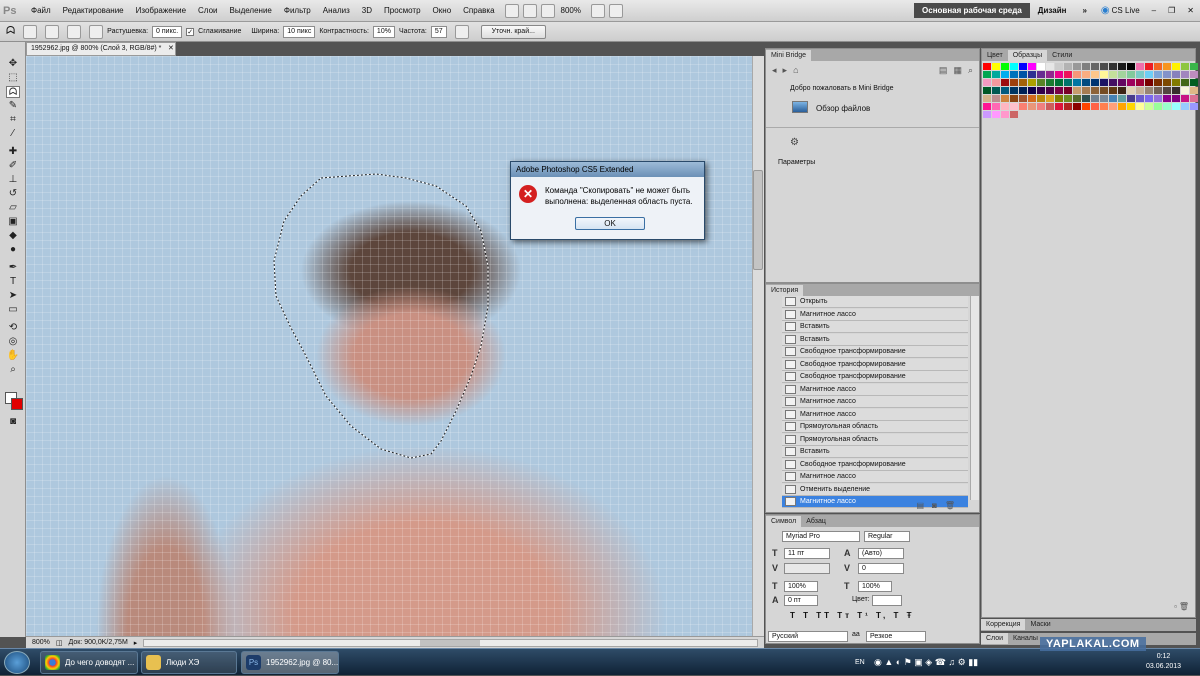 The height and width of the screenshot is (676, 1200). Describe the element at coordinates (1040, 624) in the screenshot. I see `tab-masks: Маски` at that location.